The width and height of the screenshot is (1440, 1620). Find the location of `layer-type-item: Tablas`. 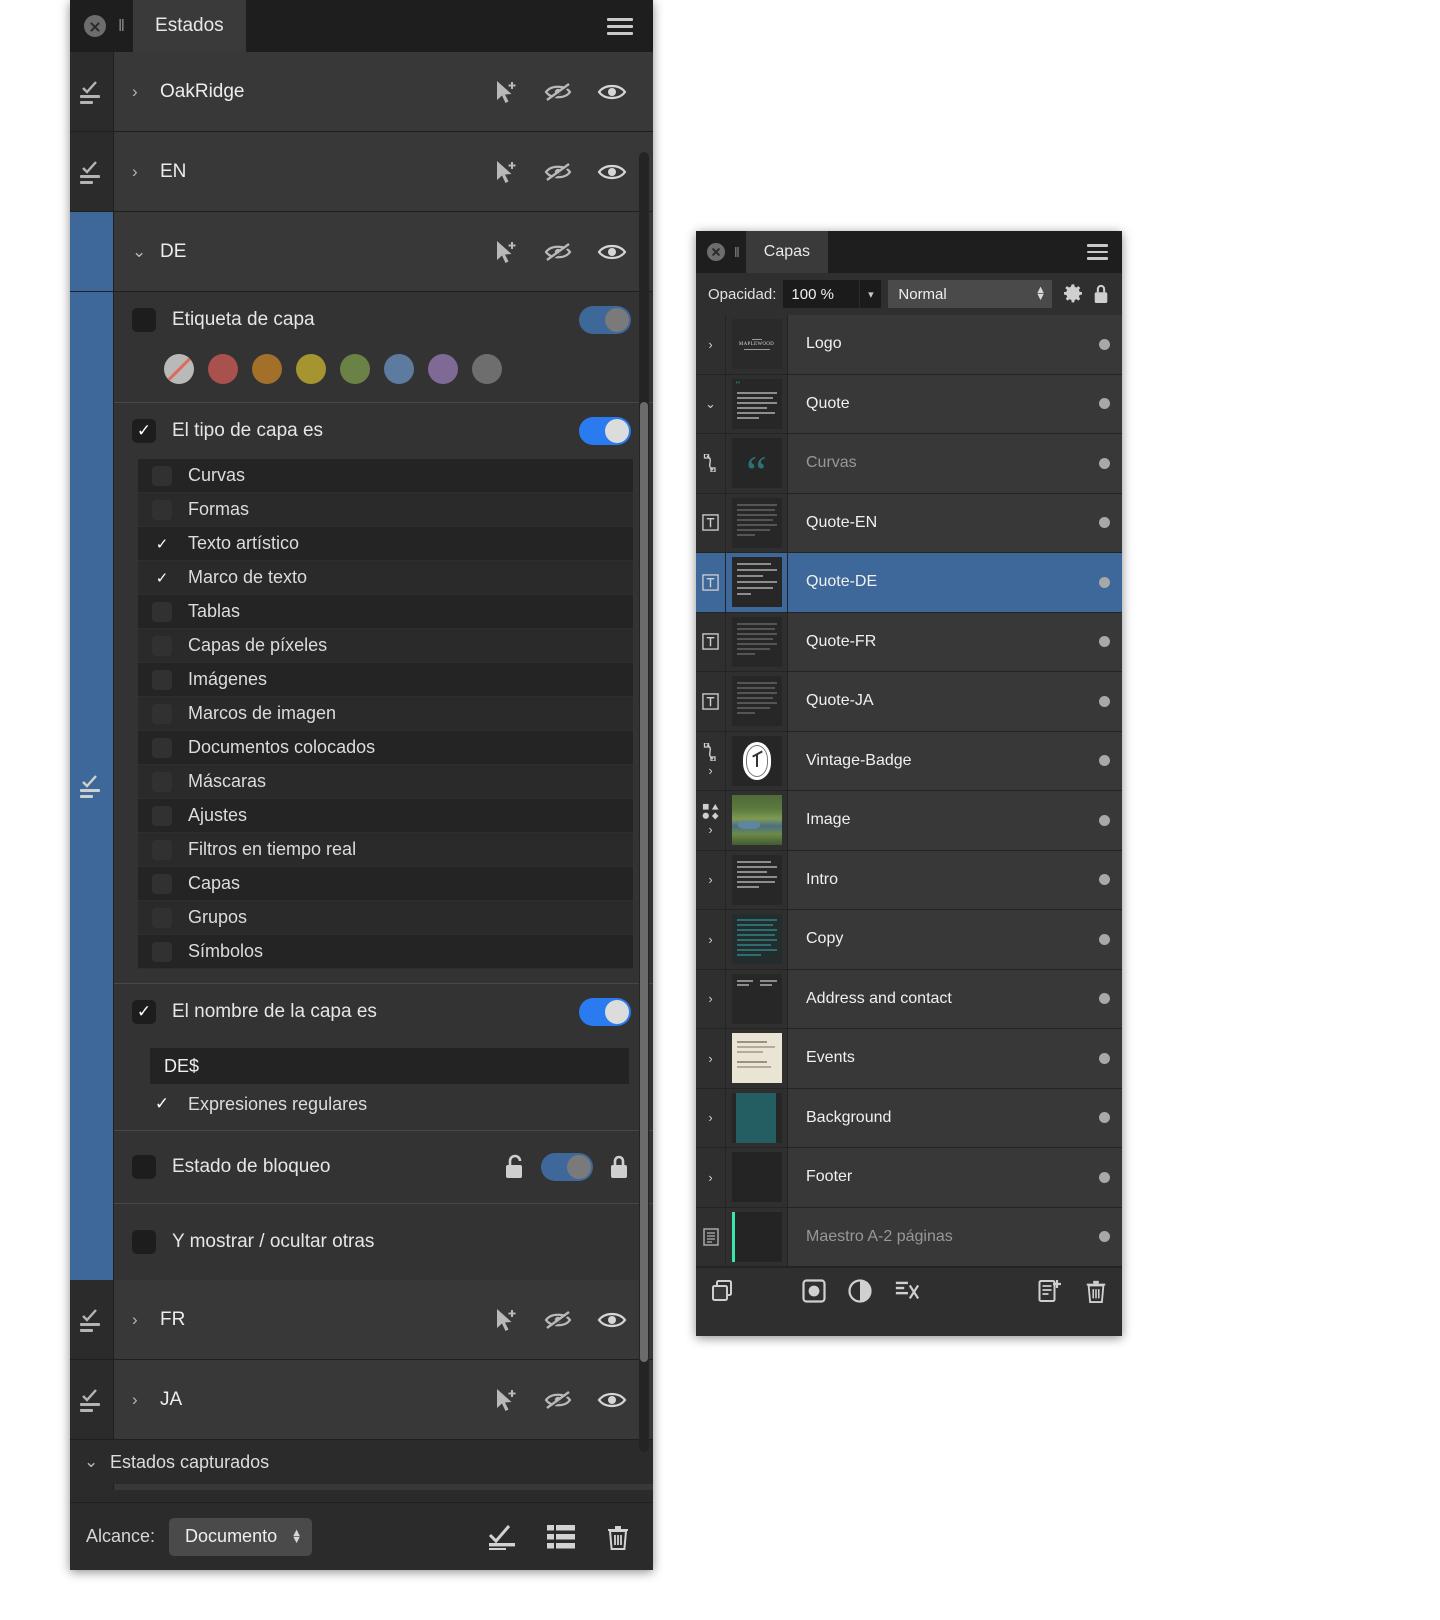

layer-type-item: Tablas is located at coordinates (385, 612).